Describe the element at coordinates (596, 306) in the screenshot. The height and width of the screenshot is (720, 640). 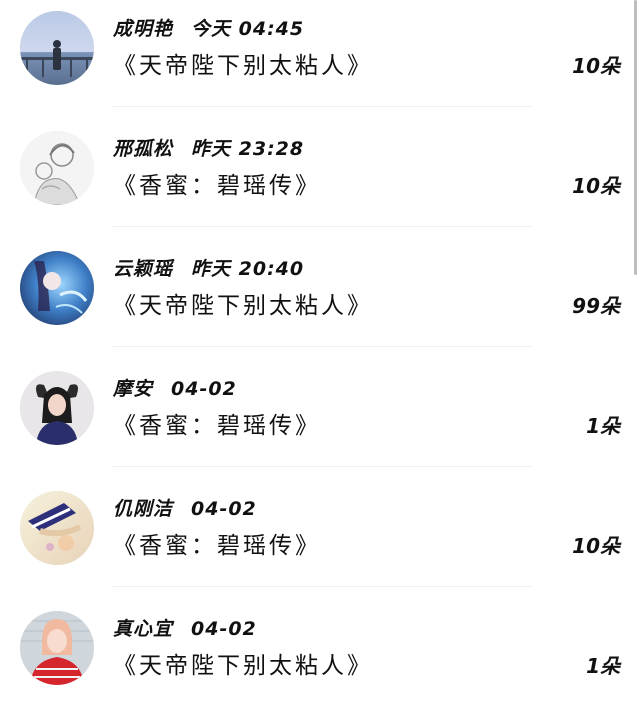
I see `flower-count: 99朵` at that location.